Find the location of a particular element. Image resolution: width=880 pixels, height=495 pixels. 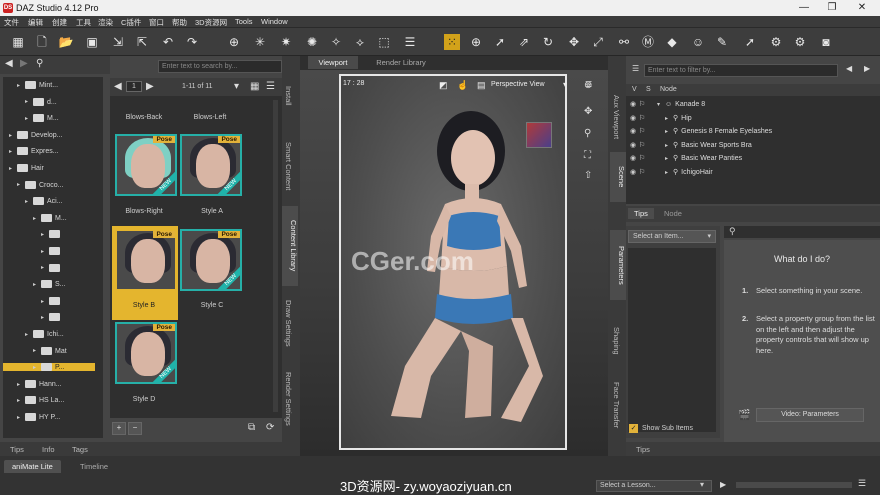

play-icon: ▶ is located at coordinates (723, 484).